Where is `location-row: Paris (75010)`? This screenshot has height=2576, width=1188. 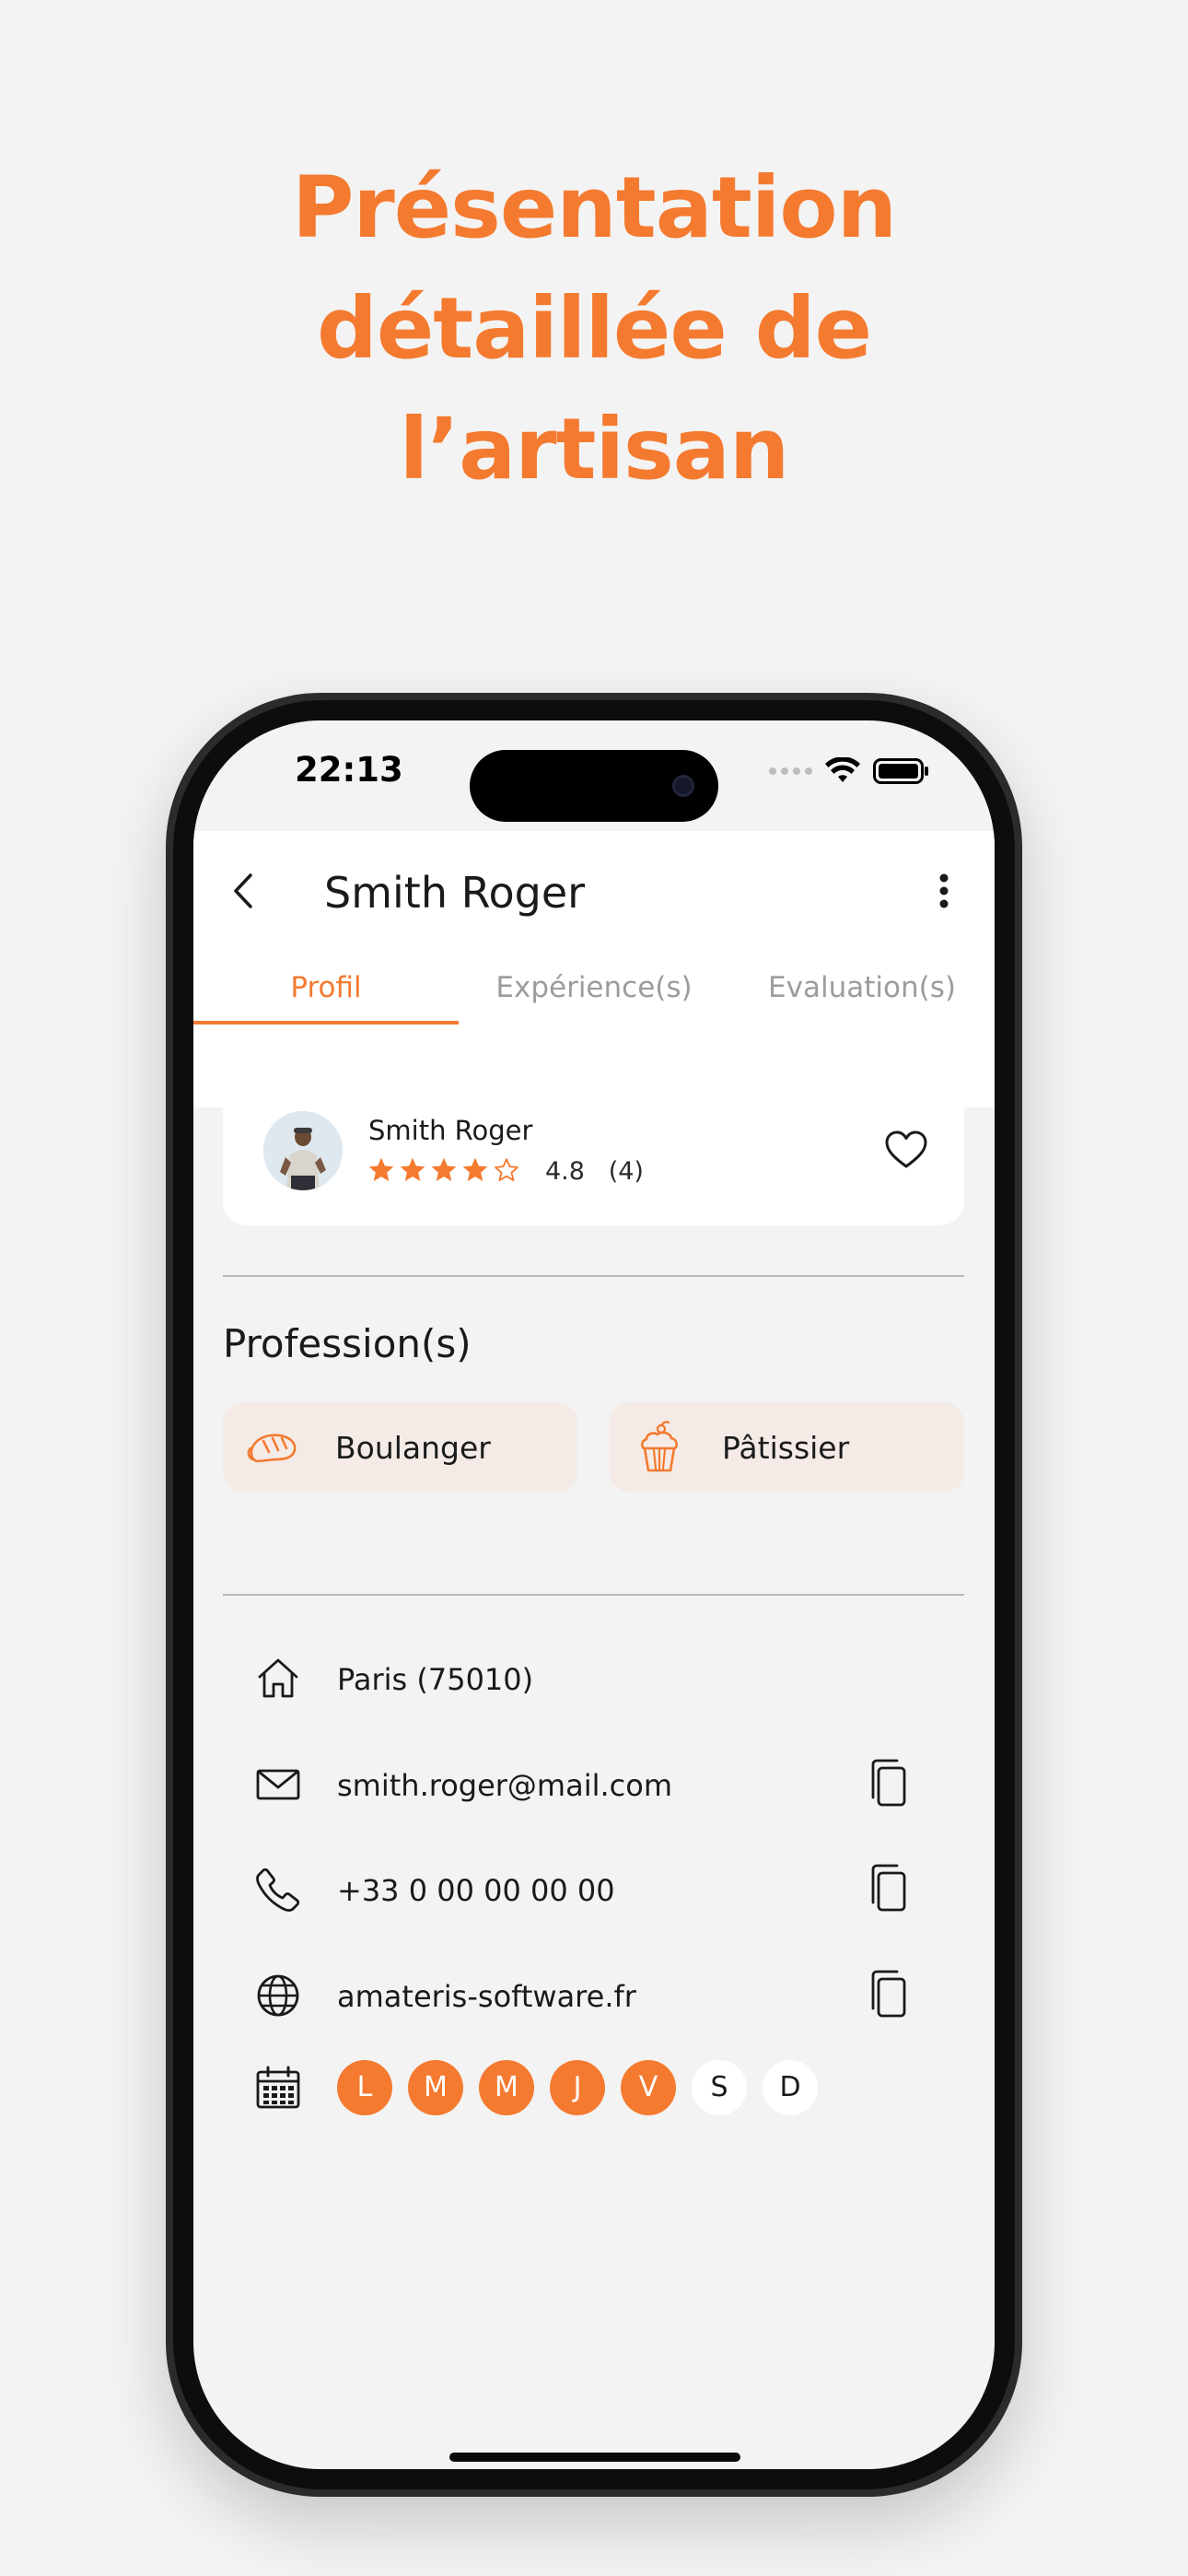 location-row: Paris (75010) is located at coordinates (594, 1678).